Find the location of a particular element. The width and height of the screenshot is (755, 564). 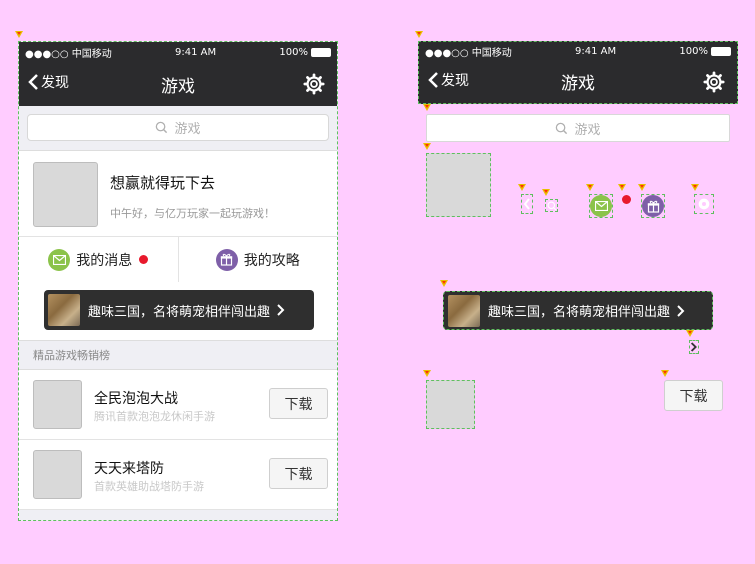

tab-messages: 我的消息 is located at coordinates (98, 259).